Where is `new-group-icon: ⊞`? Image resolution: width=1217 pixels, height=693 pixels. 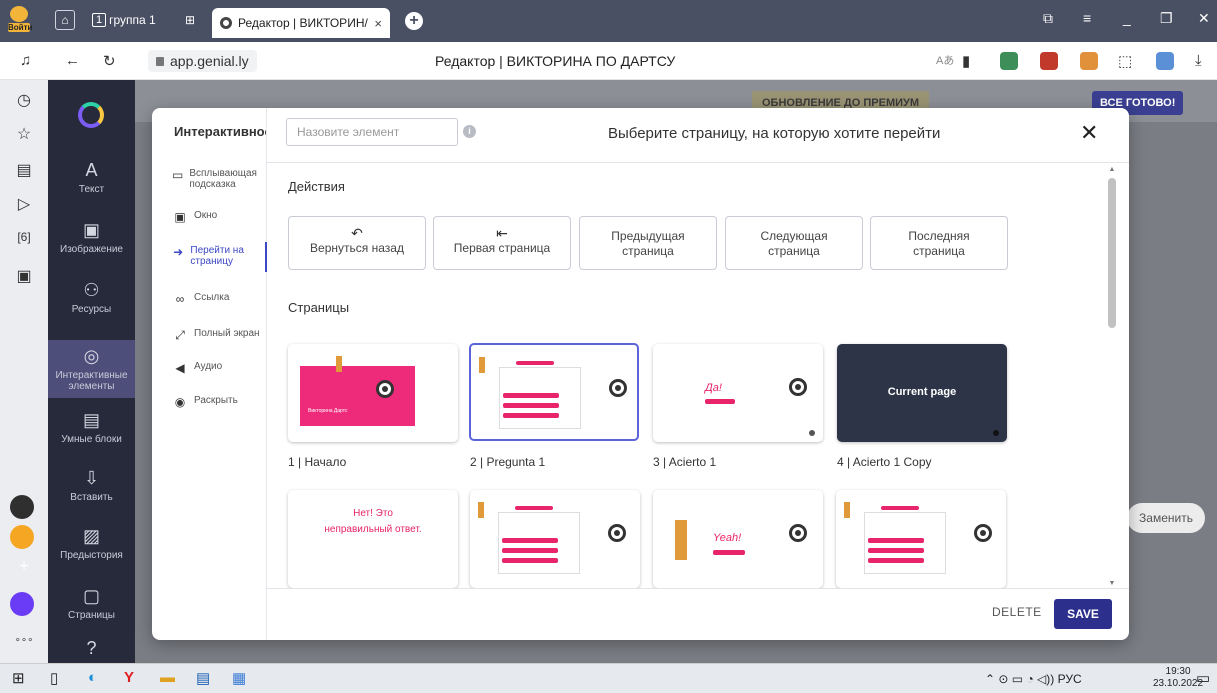 new-group-icon: ⊞ is located at coordinates (190, 20).